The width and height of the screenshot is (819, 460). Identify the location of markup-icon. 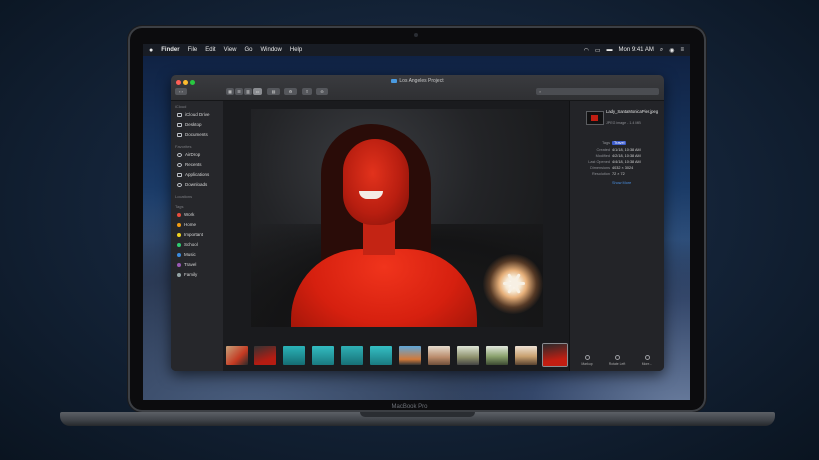
(587, 357).